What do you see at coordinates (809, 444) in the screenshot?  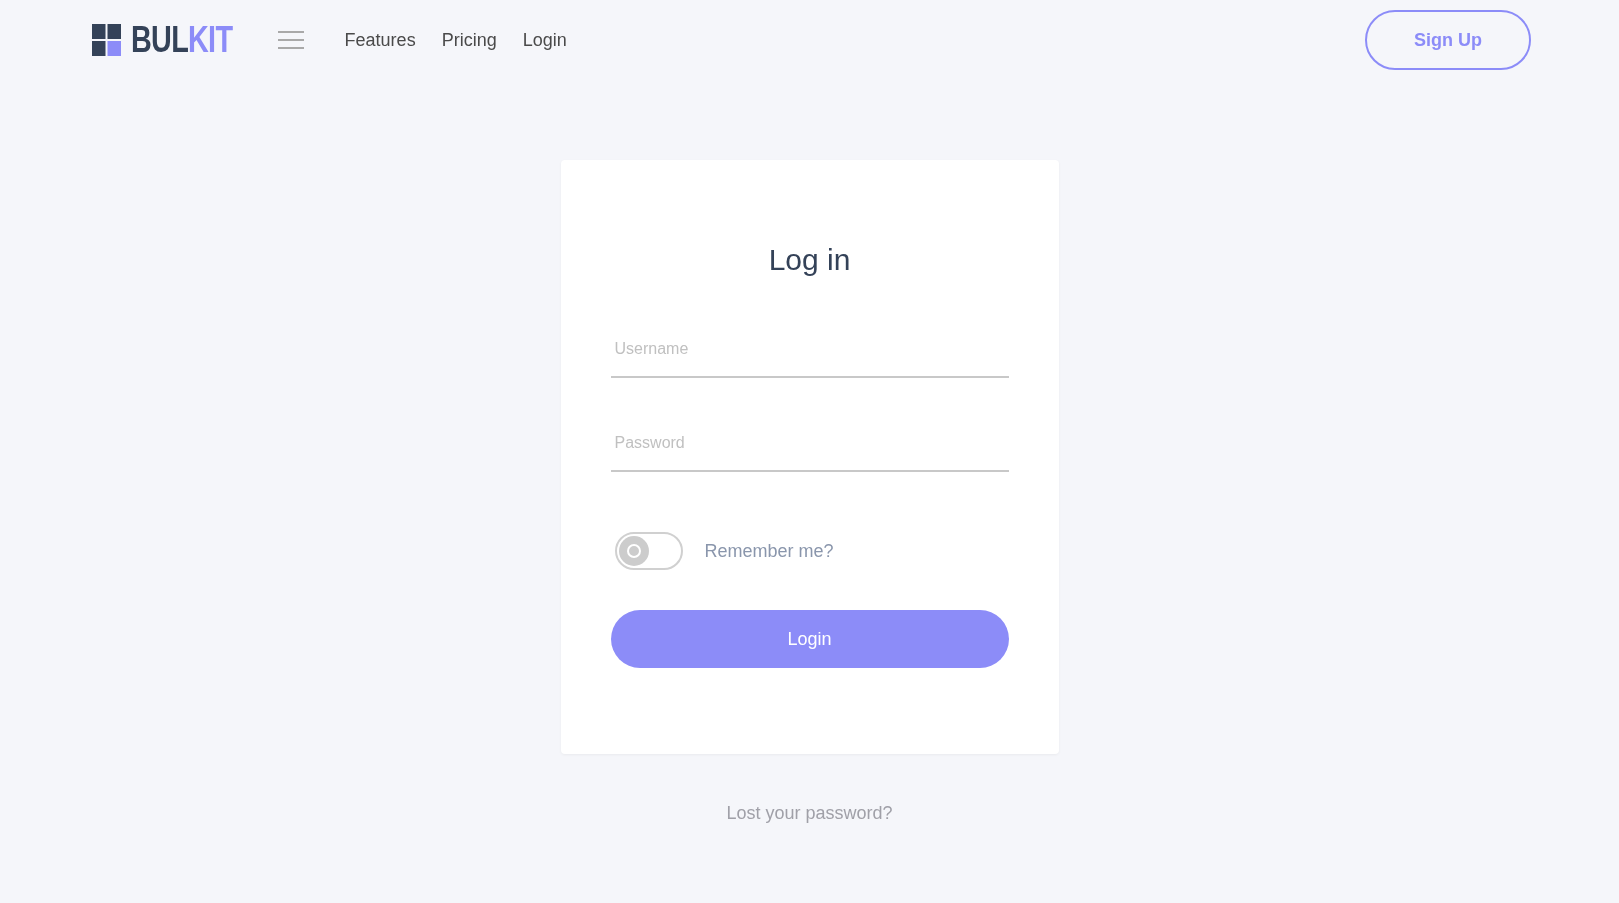 I see `text-field: Password` at bounding box center [809, 444].